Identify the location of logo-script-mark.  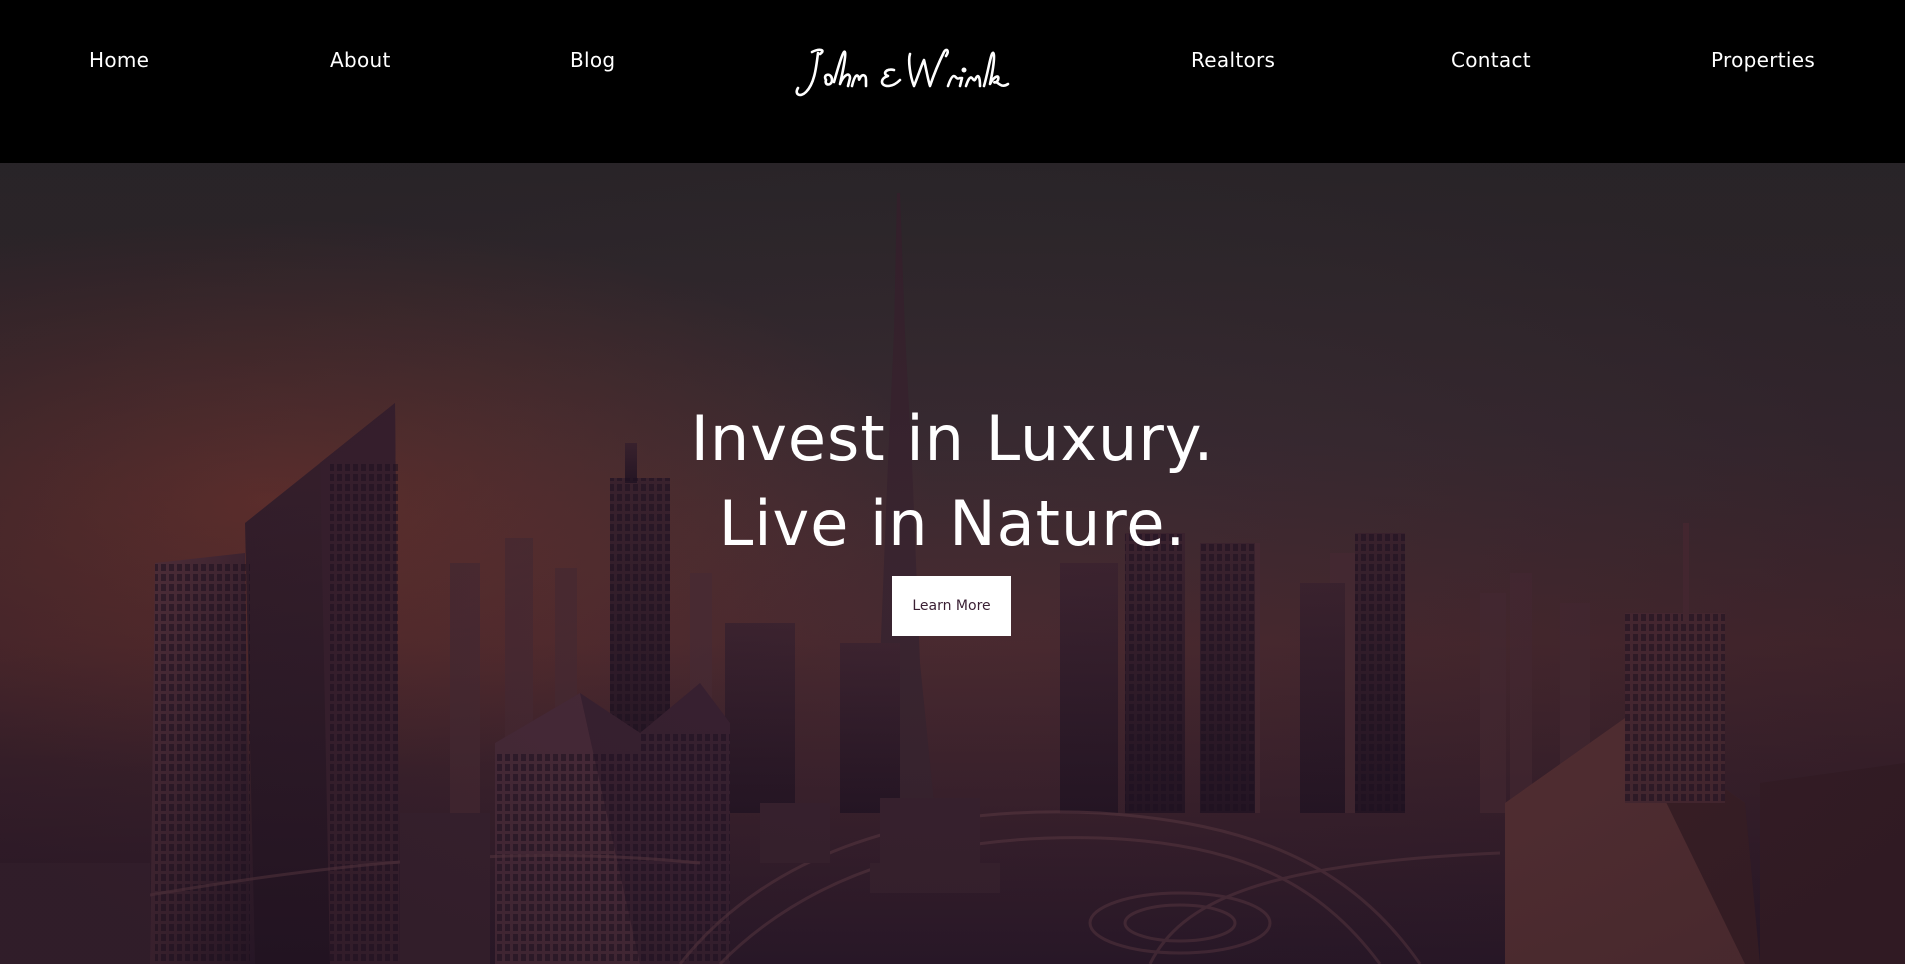
(902, 72).